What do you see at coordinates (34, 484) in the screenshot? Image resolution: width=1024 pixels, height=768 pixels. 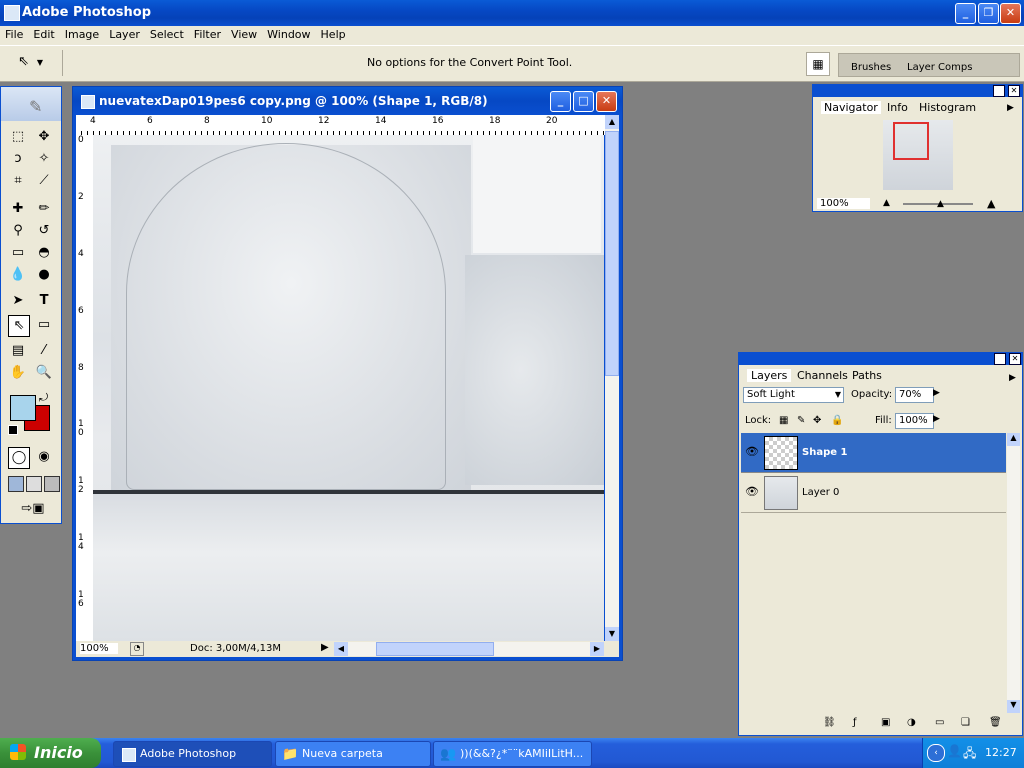 I see `screen-mode-full-menu-icon` at bounding box center [34, 484].